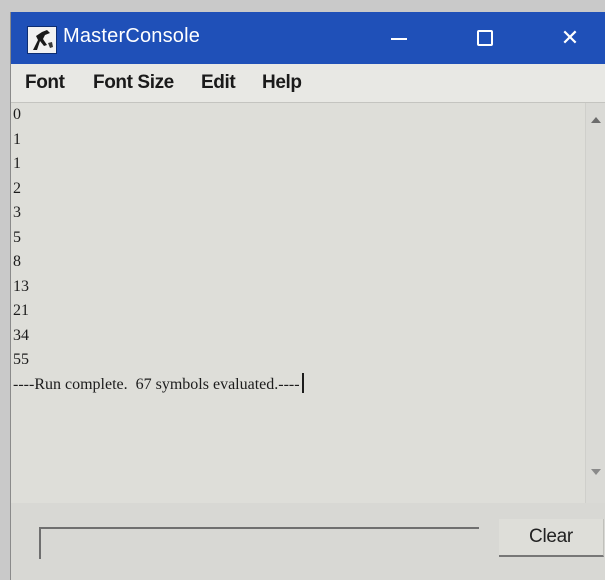 The height and width of the screenshot is (580, 605). What do you see at coordinates (551, 538) in the screenshot?
I see `clear-button: Clear` at bounding box center [551, 538].